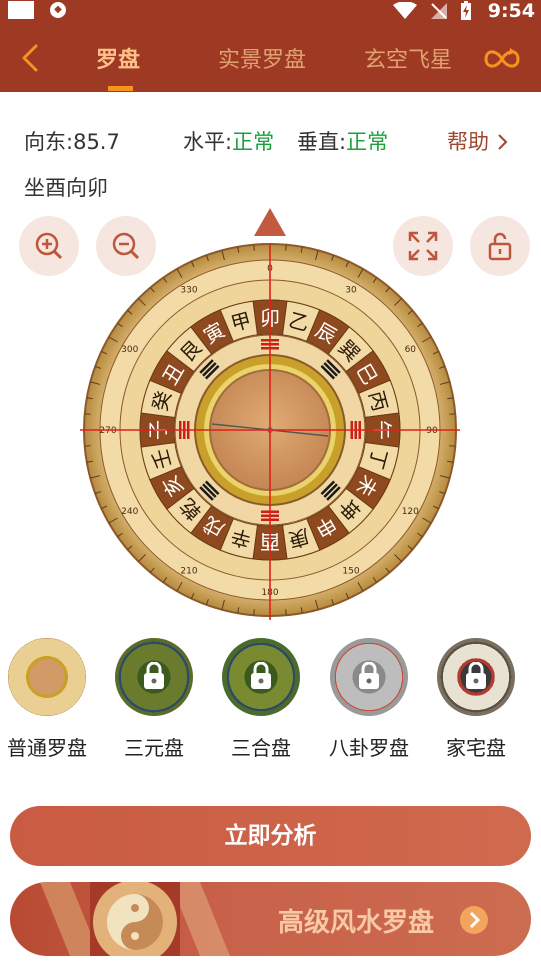  I want to click on status-bar: ◆ 9:54, so click(270, 11).